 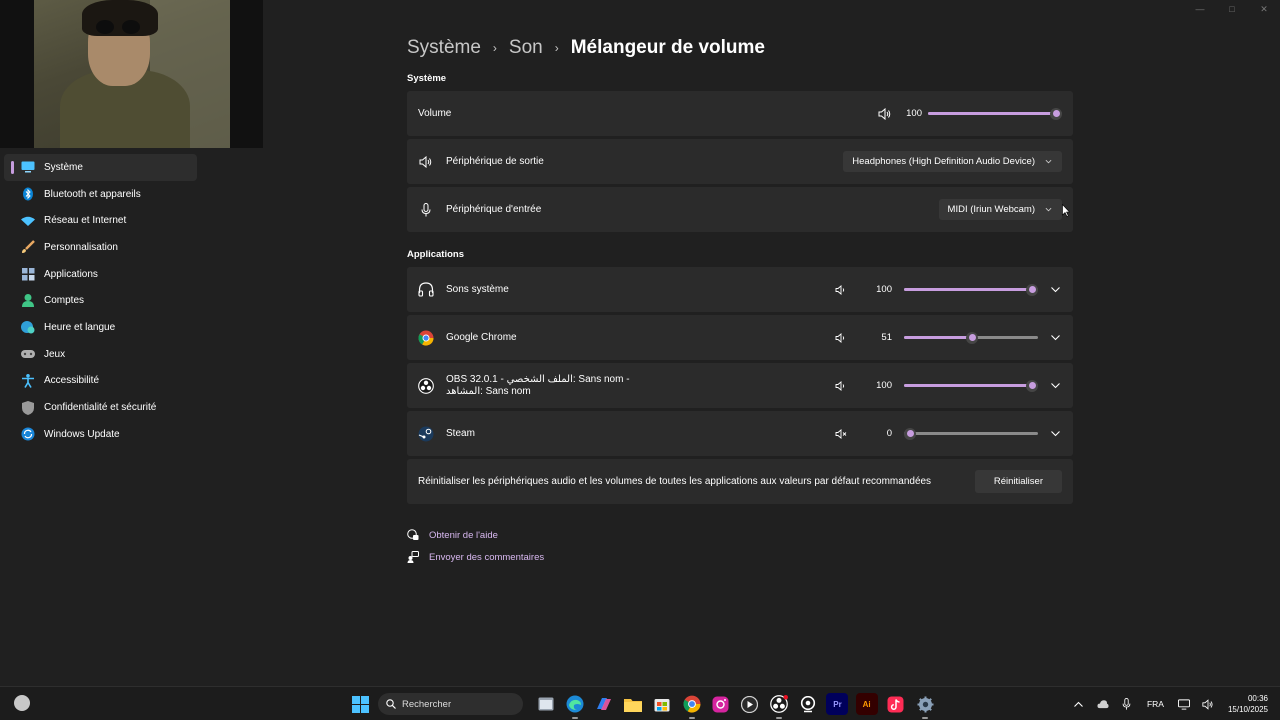 I want to click on send-feedback-link: Envoyer des commentaires, so click(x=740, y=557).